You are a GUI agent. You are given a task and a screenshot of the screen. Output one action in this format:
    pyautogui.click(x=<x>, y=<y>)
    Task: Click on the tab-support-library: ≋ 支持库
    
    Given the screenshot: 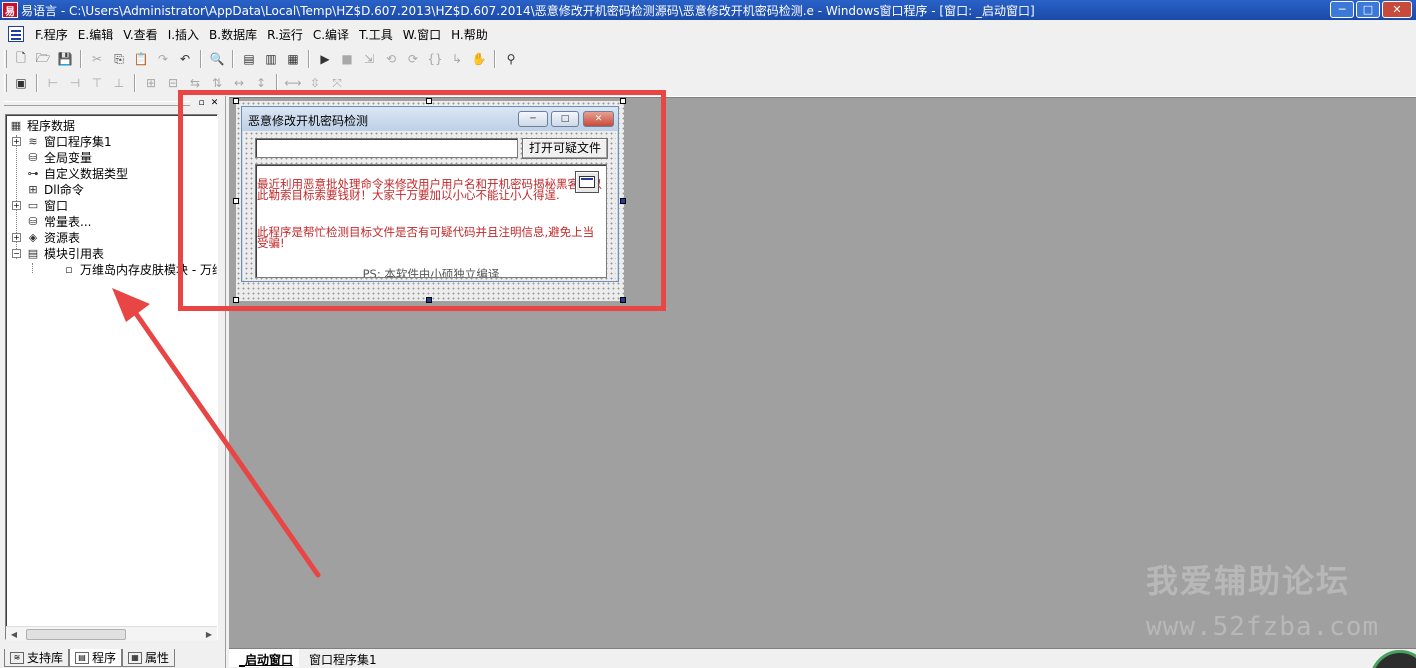 What is the action you would take?
    pyautogui.click(x=37, y=658)
    